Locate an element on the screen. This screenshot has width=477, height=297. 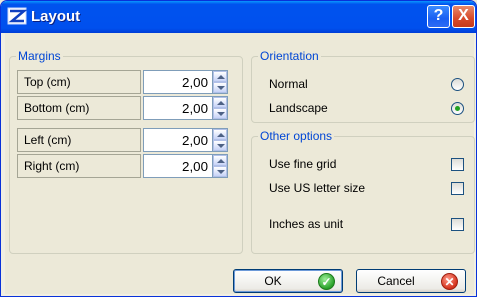
margin-top-input is located at coordinates (178, 82).